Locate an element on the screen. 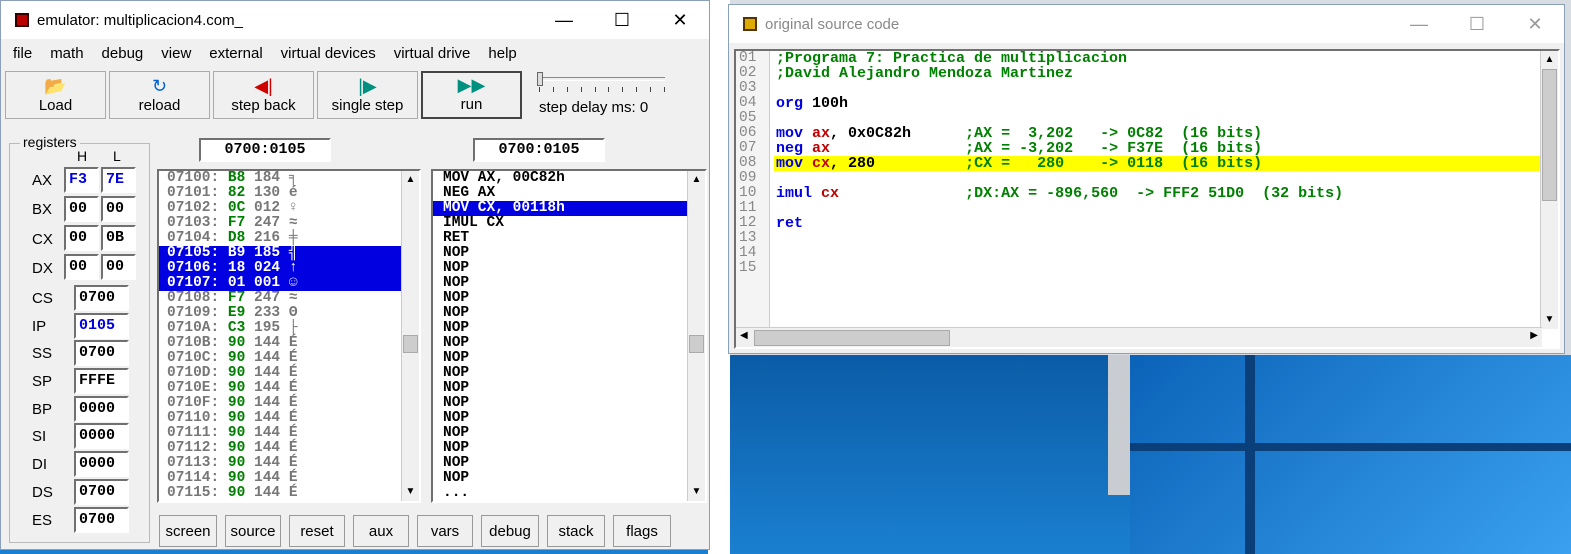 The width and height of the screenshot is (1571, 554). memory-row: 07109: E9 233 Θ is located at coordinates (289, 313).